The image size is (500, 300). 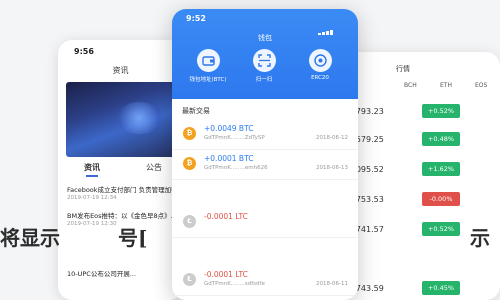 I want to click on news-tabs: 资讯 公告, so click(x=120, y=170).